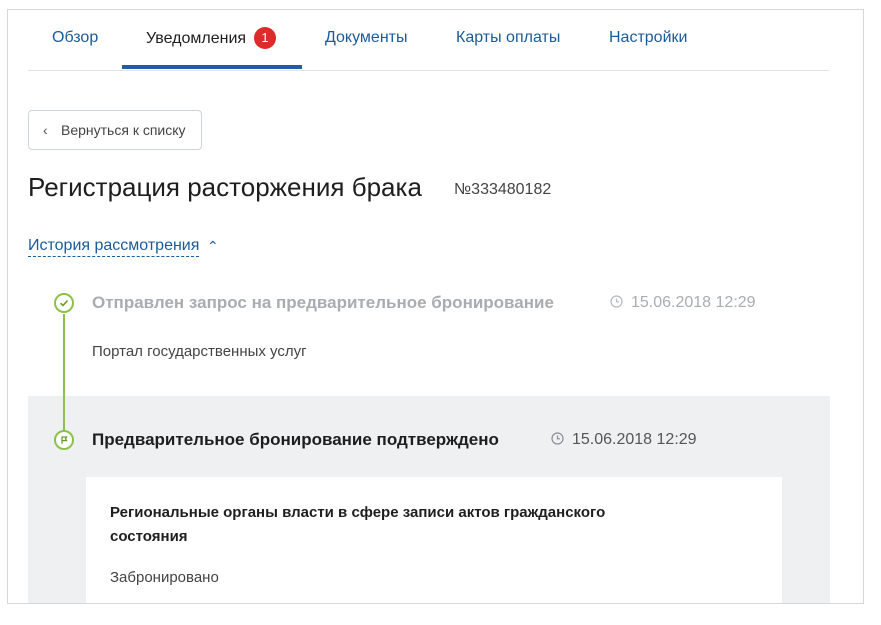 The width and height of the screenshot is (881, 625). What do you see at coordinates (64, 374) in the screenshot?
I see `timeline-line` at bounding box center [64, 374].